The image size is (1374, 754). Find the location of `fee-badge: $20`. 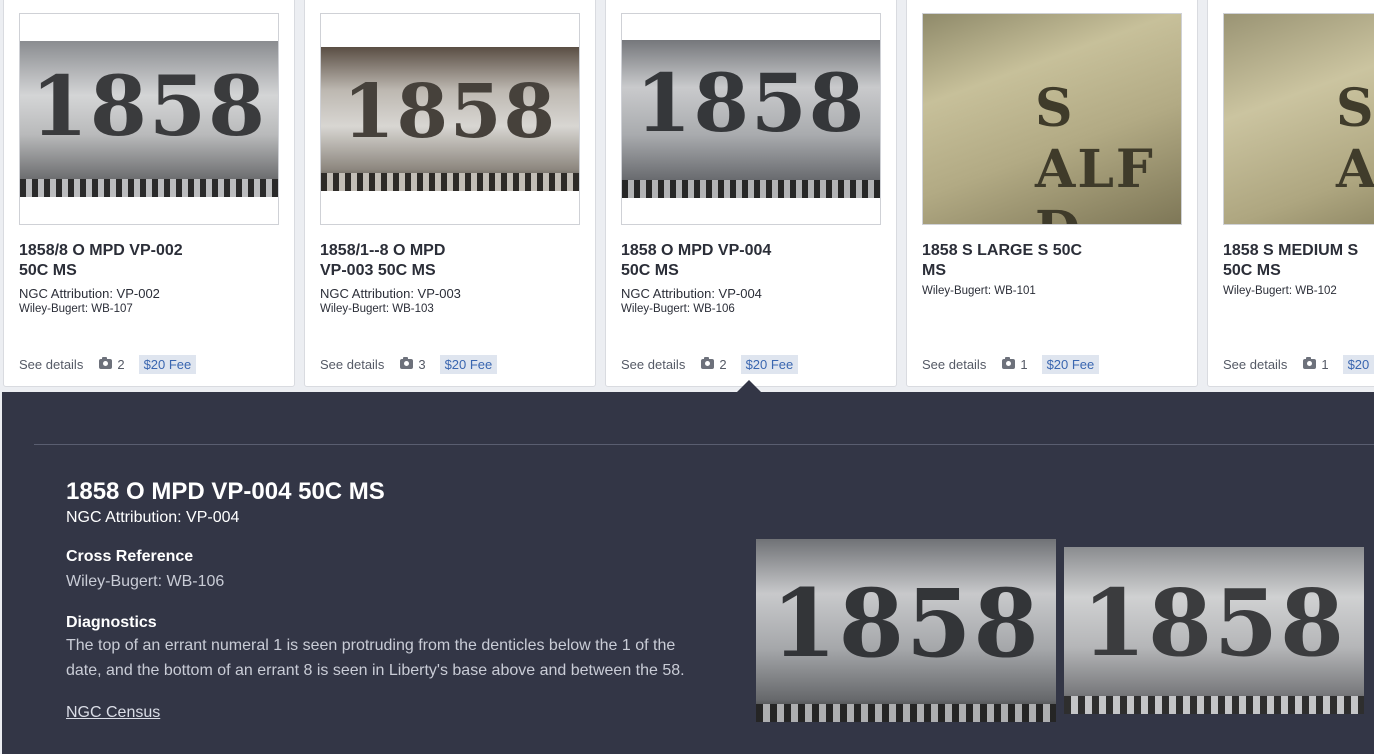

fee-badge: $20 is located at coordinates (1358, 364).